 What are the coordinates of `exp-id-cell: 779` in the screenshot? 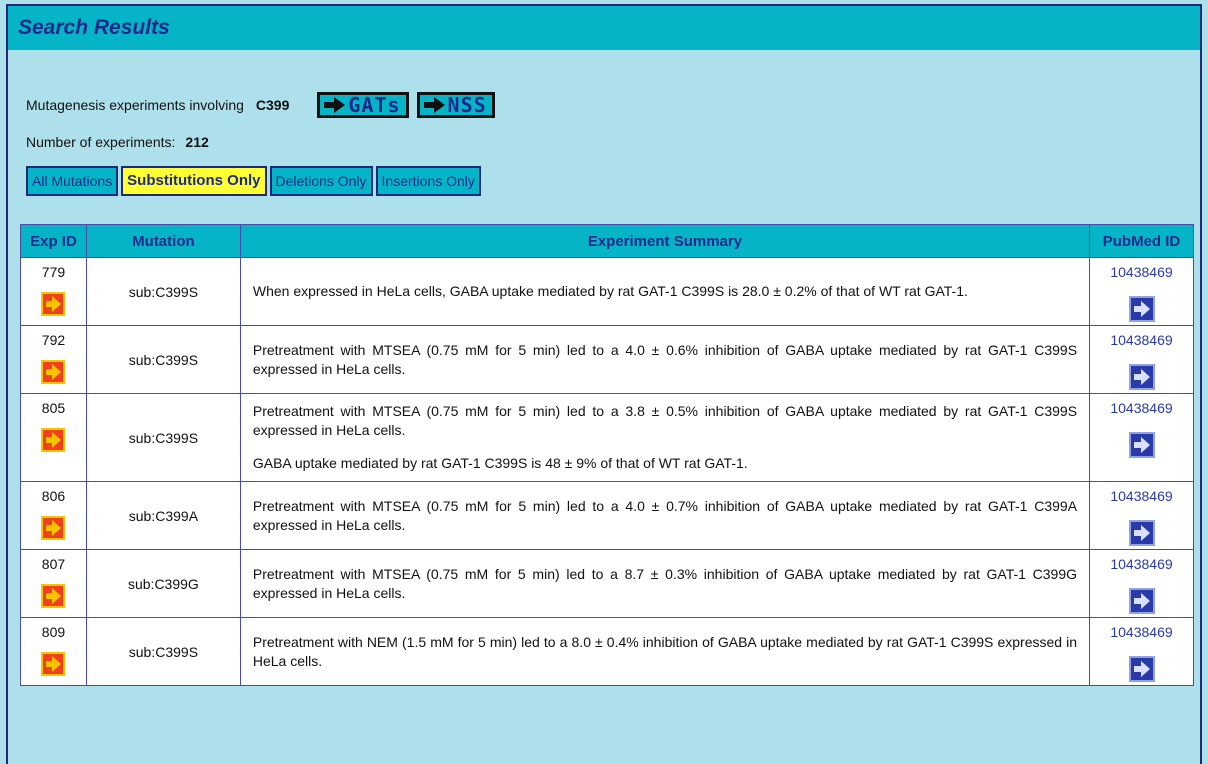 It's located at (53, 291).